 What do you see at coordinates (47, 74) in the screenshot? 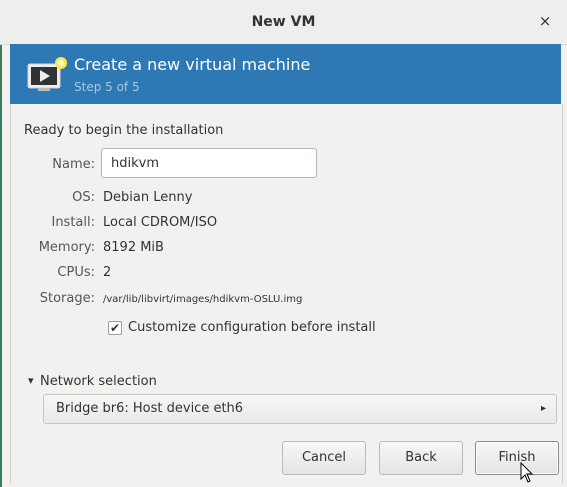
I see `virtual-machine-icon` at bounding box center [47, 74].